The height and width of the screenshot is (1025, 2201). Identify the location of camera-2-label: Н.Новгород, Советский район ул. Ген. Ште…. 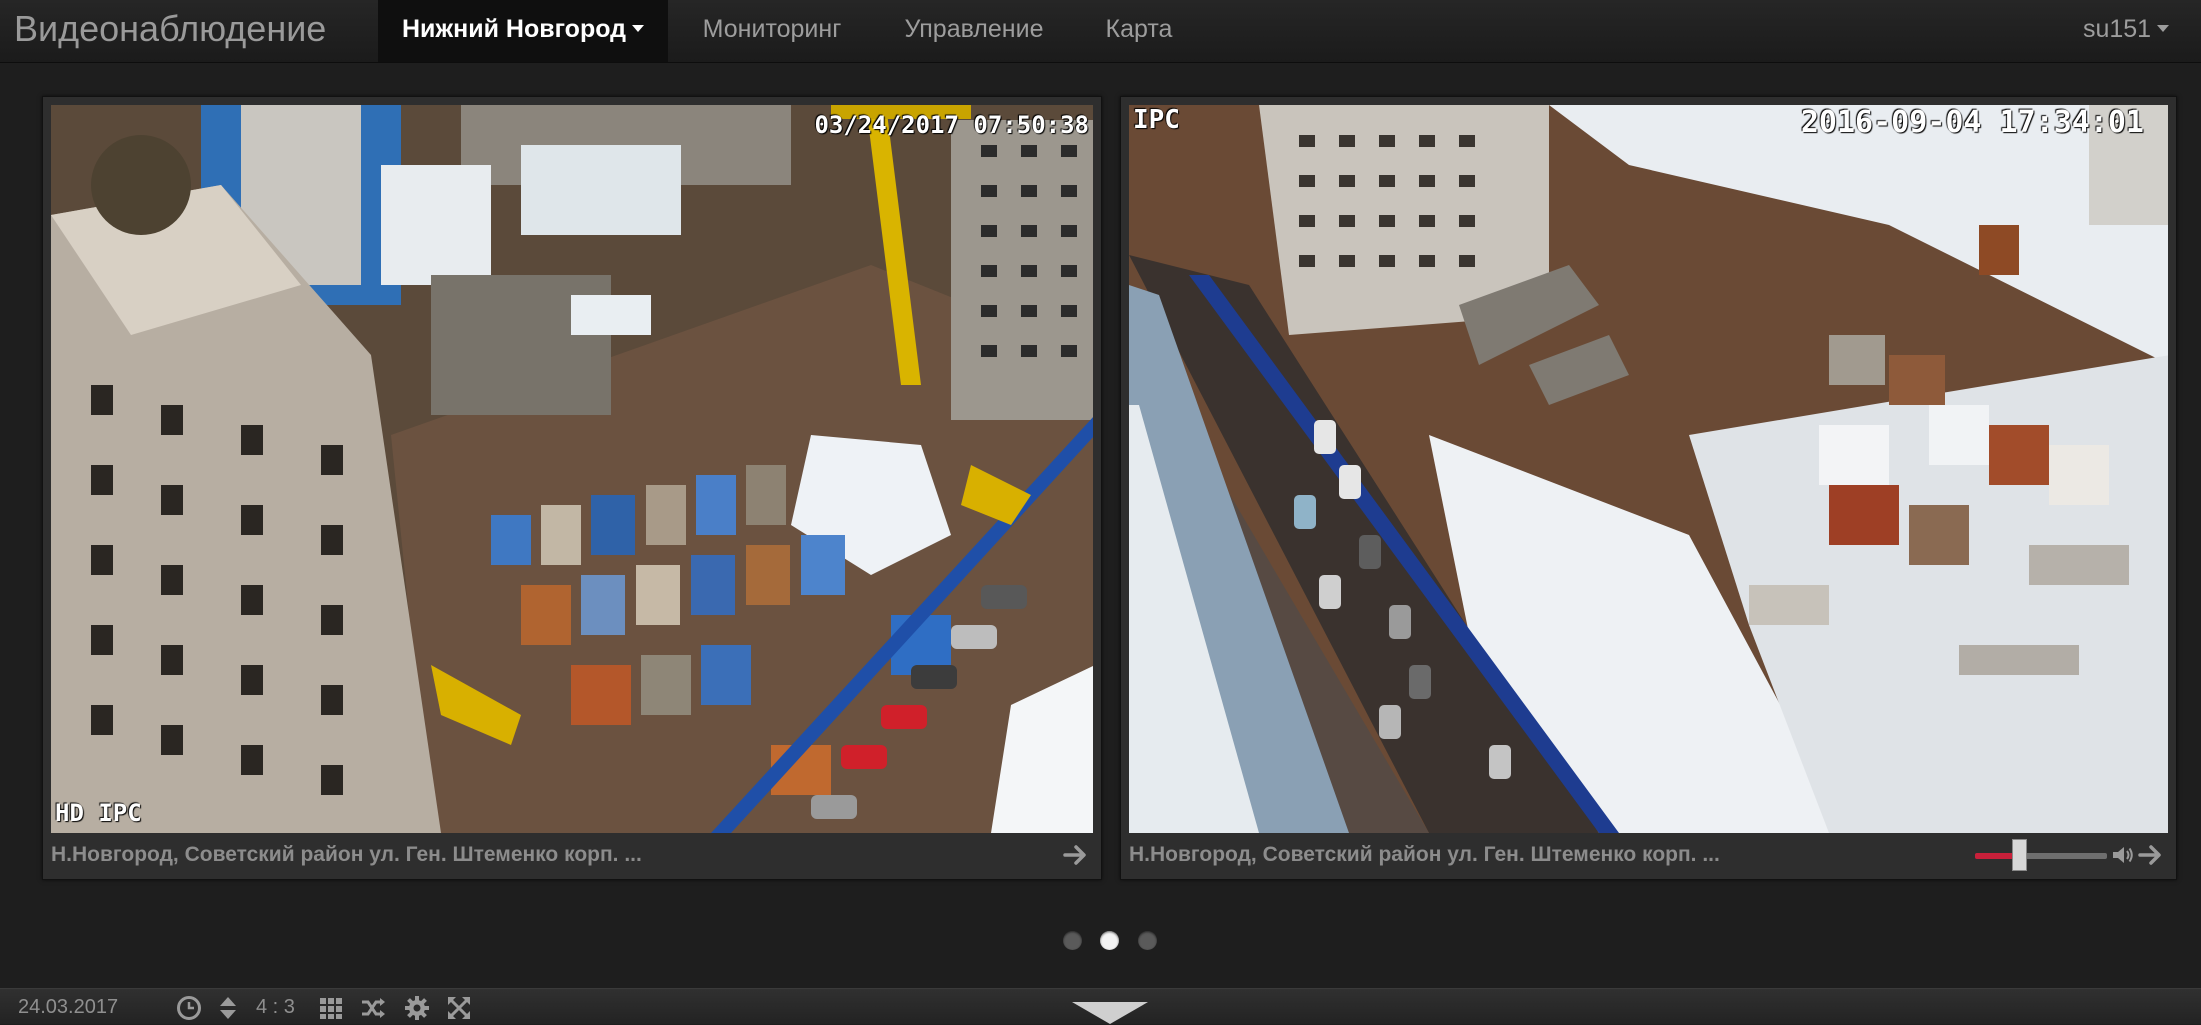
(1424, 854).